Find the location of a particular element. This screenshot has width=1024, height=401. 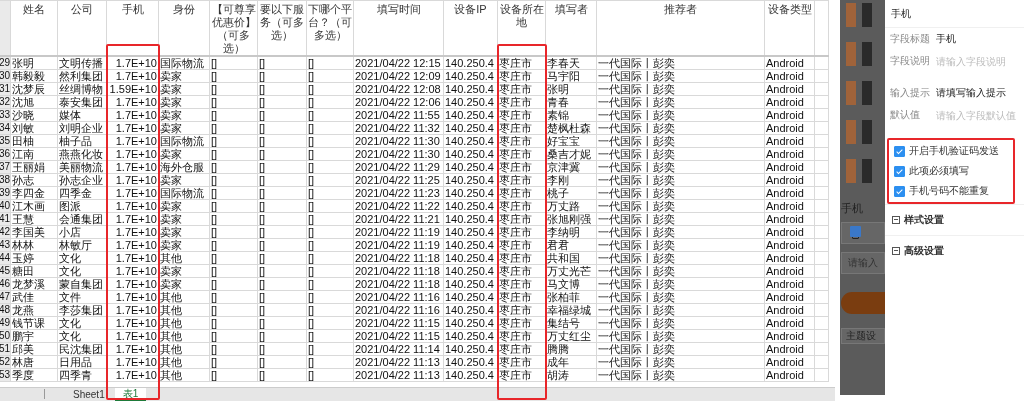

submit-button is located at coordinates (863, 303).